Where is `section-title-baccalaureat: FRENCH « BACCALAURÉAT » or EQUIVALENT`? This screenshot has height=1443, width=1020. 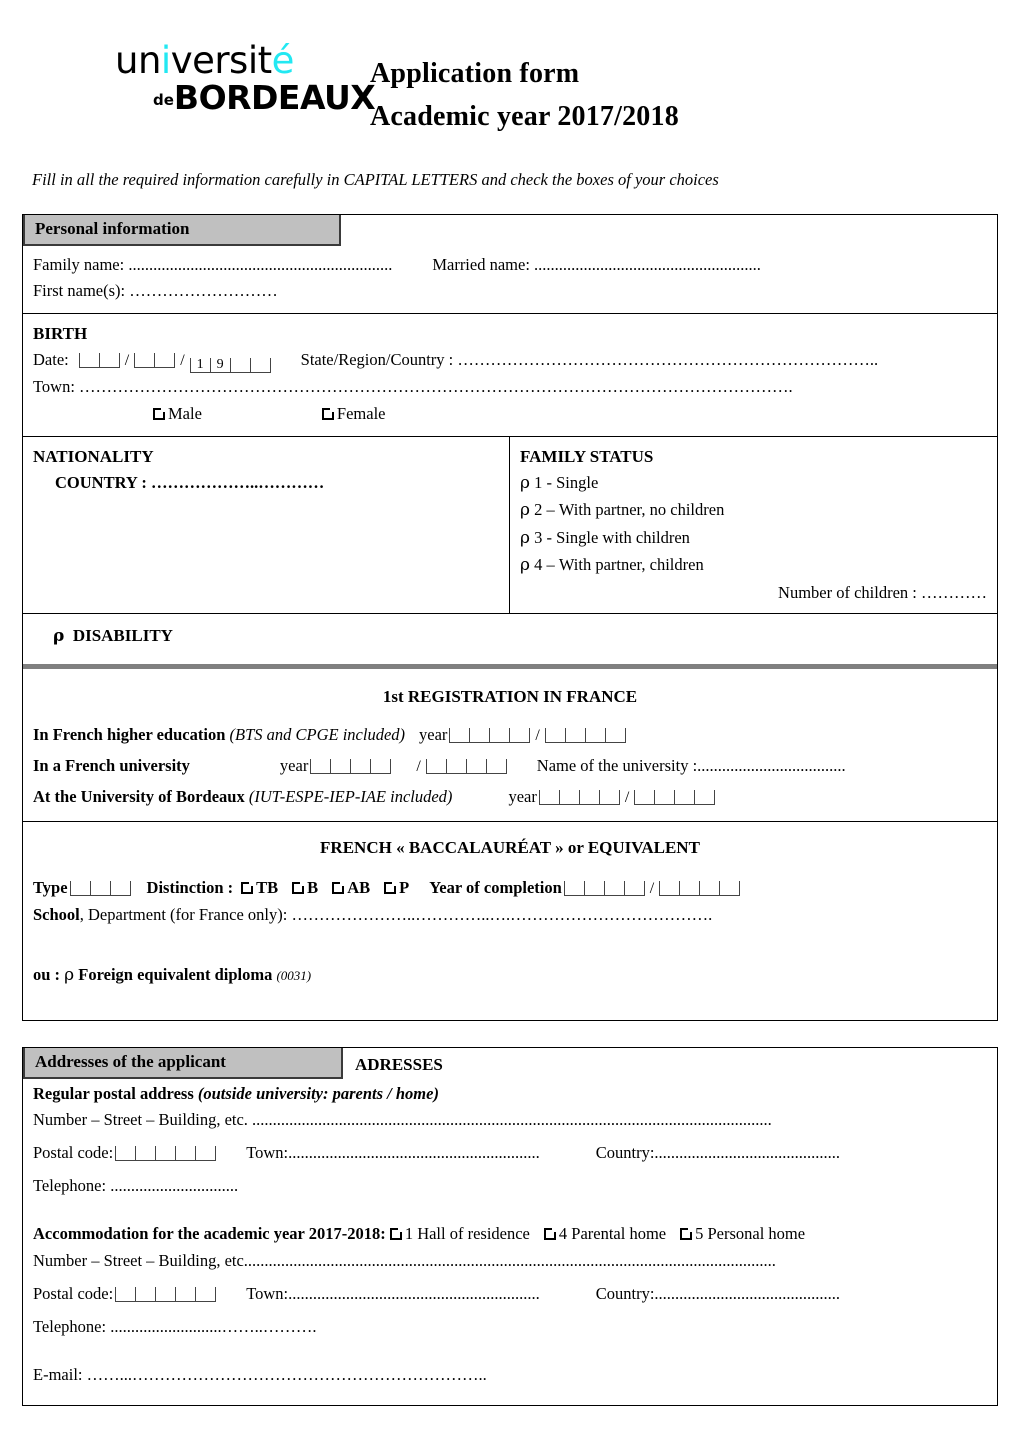 section-title-baccalaureat: FRENCH « BACCALAURÉAT » or EQUIVALENT is located at coordinates (510, 847).